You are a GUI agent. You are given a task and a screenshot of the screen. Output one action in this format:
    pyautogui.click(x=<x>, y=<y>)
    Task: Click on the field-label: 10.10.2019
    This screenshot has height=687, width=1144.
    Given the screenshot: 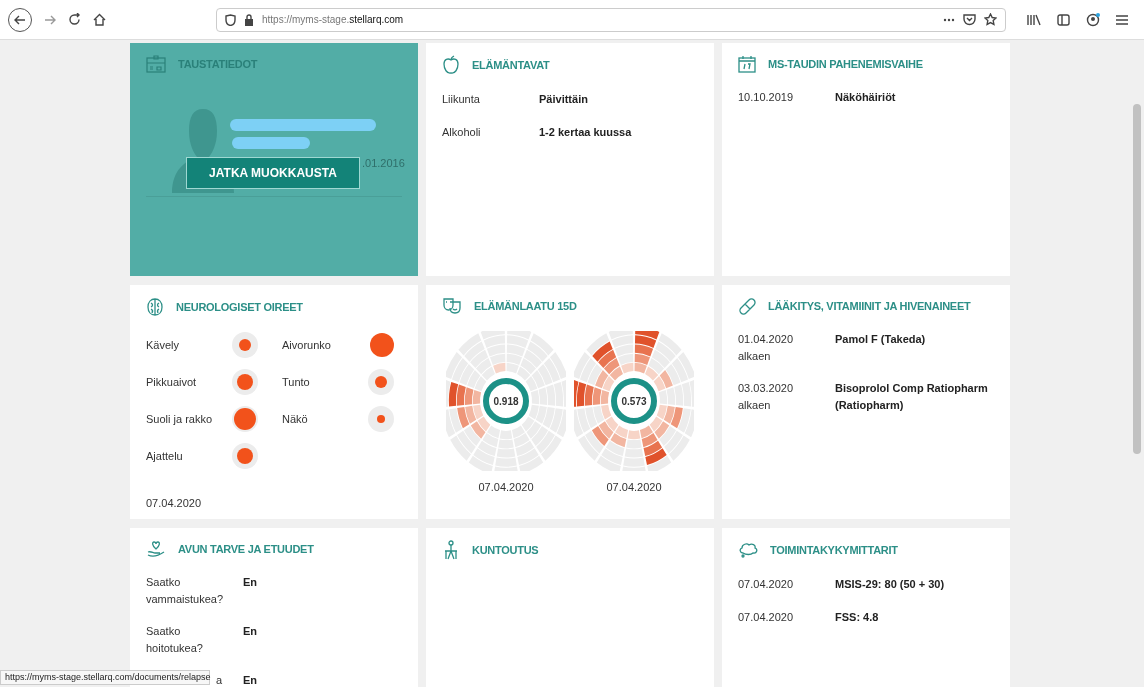 What is the action you would take?
    pyautogui.click(x=766, y=97)
    